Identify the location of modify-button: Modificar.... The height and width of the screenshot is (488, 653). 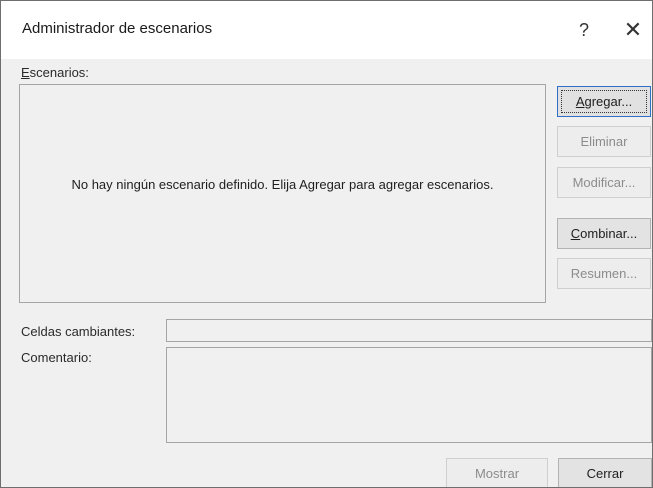
(604, 182).